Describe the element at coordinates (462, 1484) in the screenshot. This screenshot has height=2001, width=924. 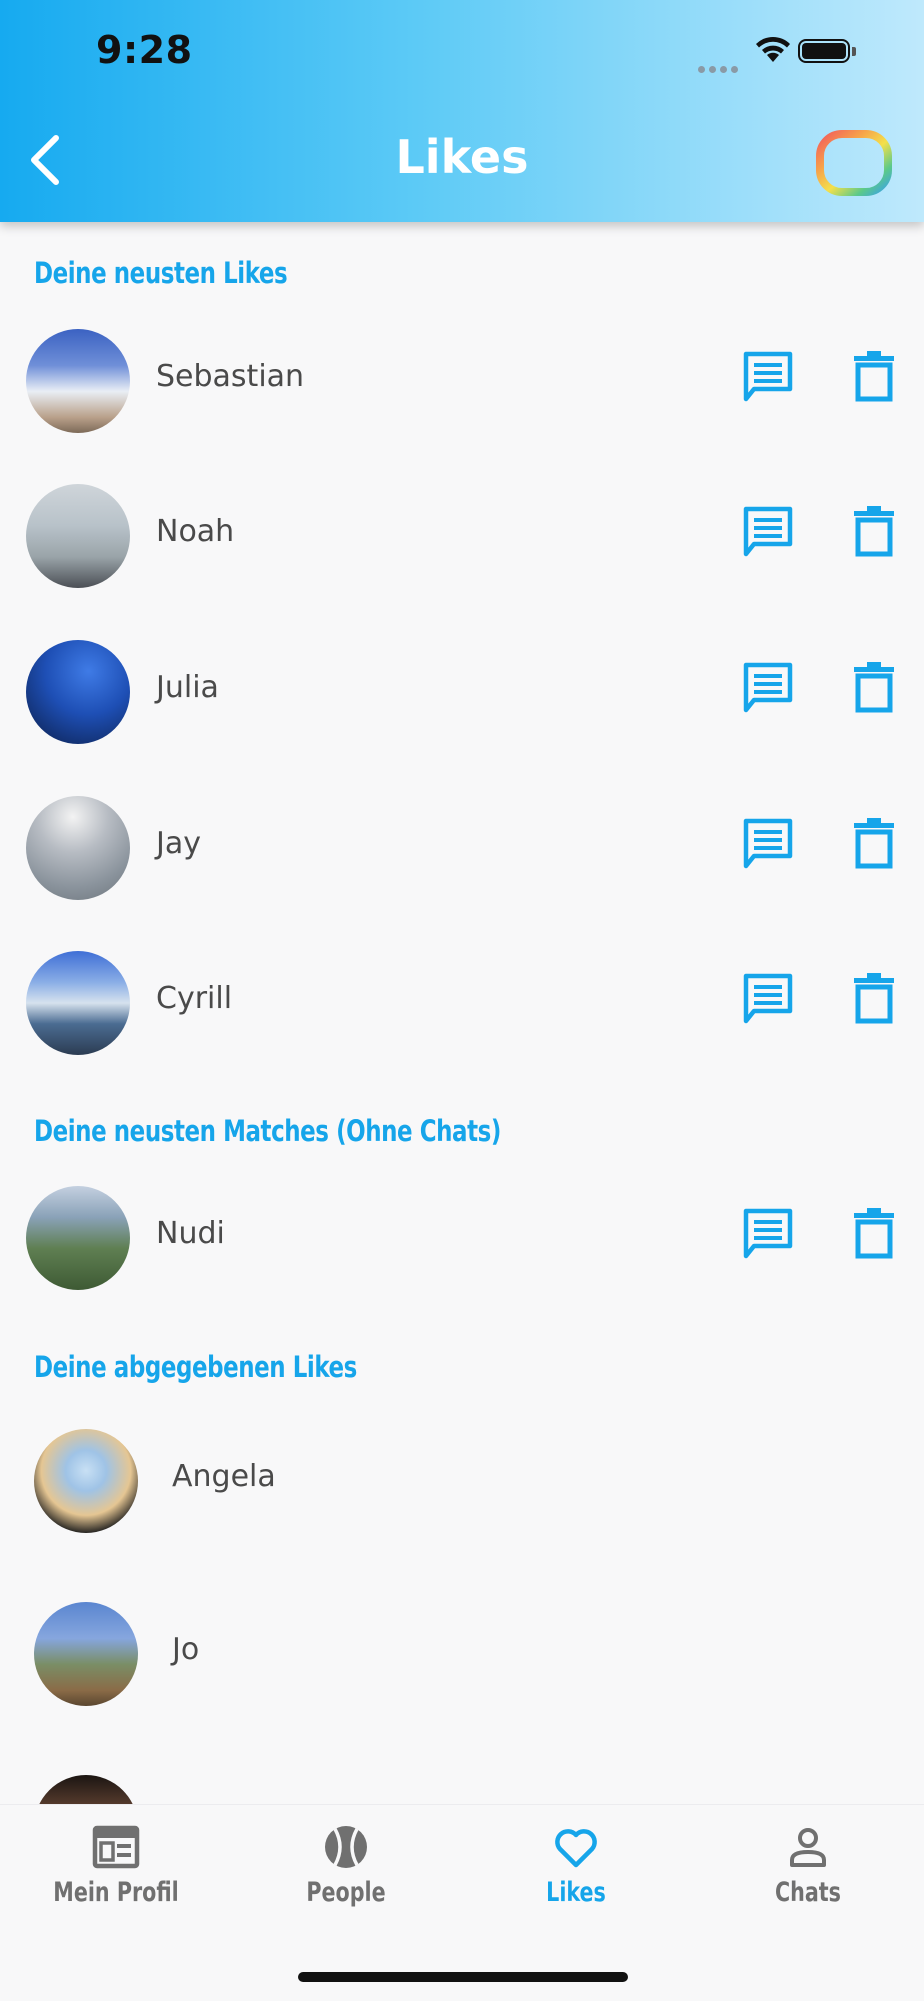
I see `list-item: Angela` at that location.